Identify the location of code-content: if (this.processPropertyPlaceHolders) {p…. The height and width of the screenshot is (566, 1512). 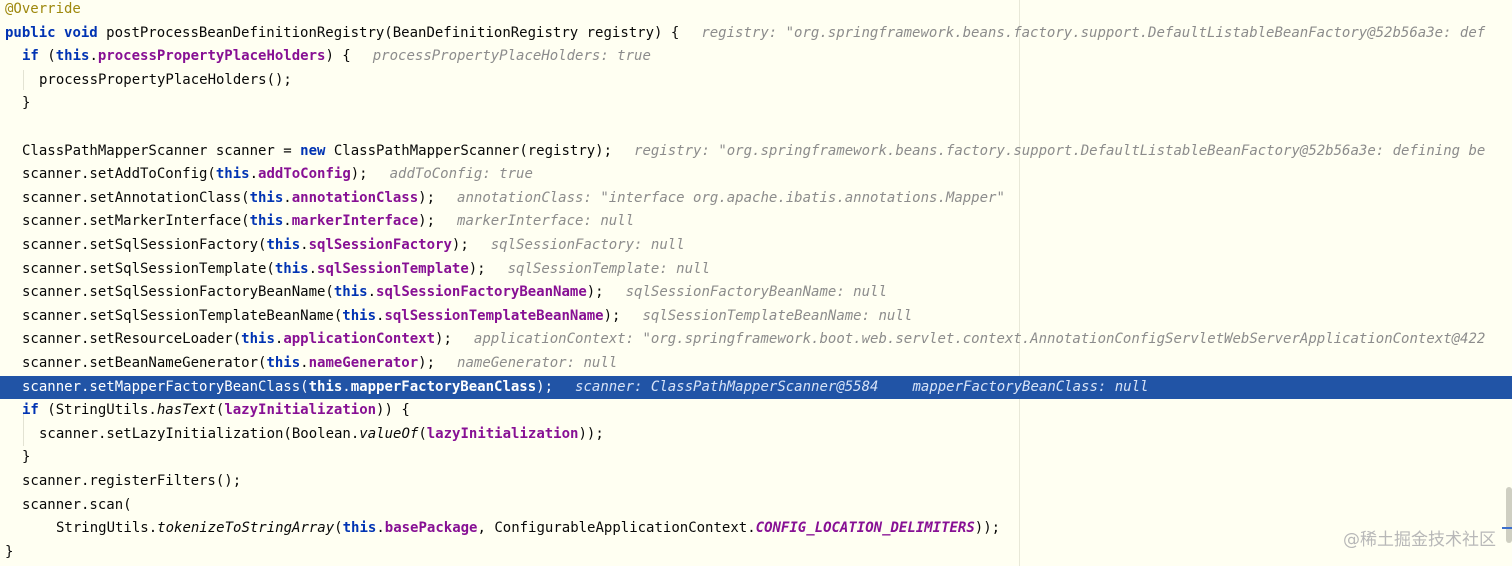
(336, 57).